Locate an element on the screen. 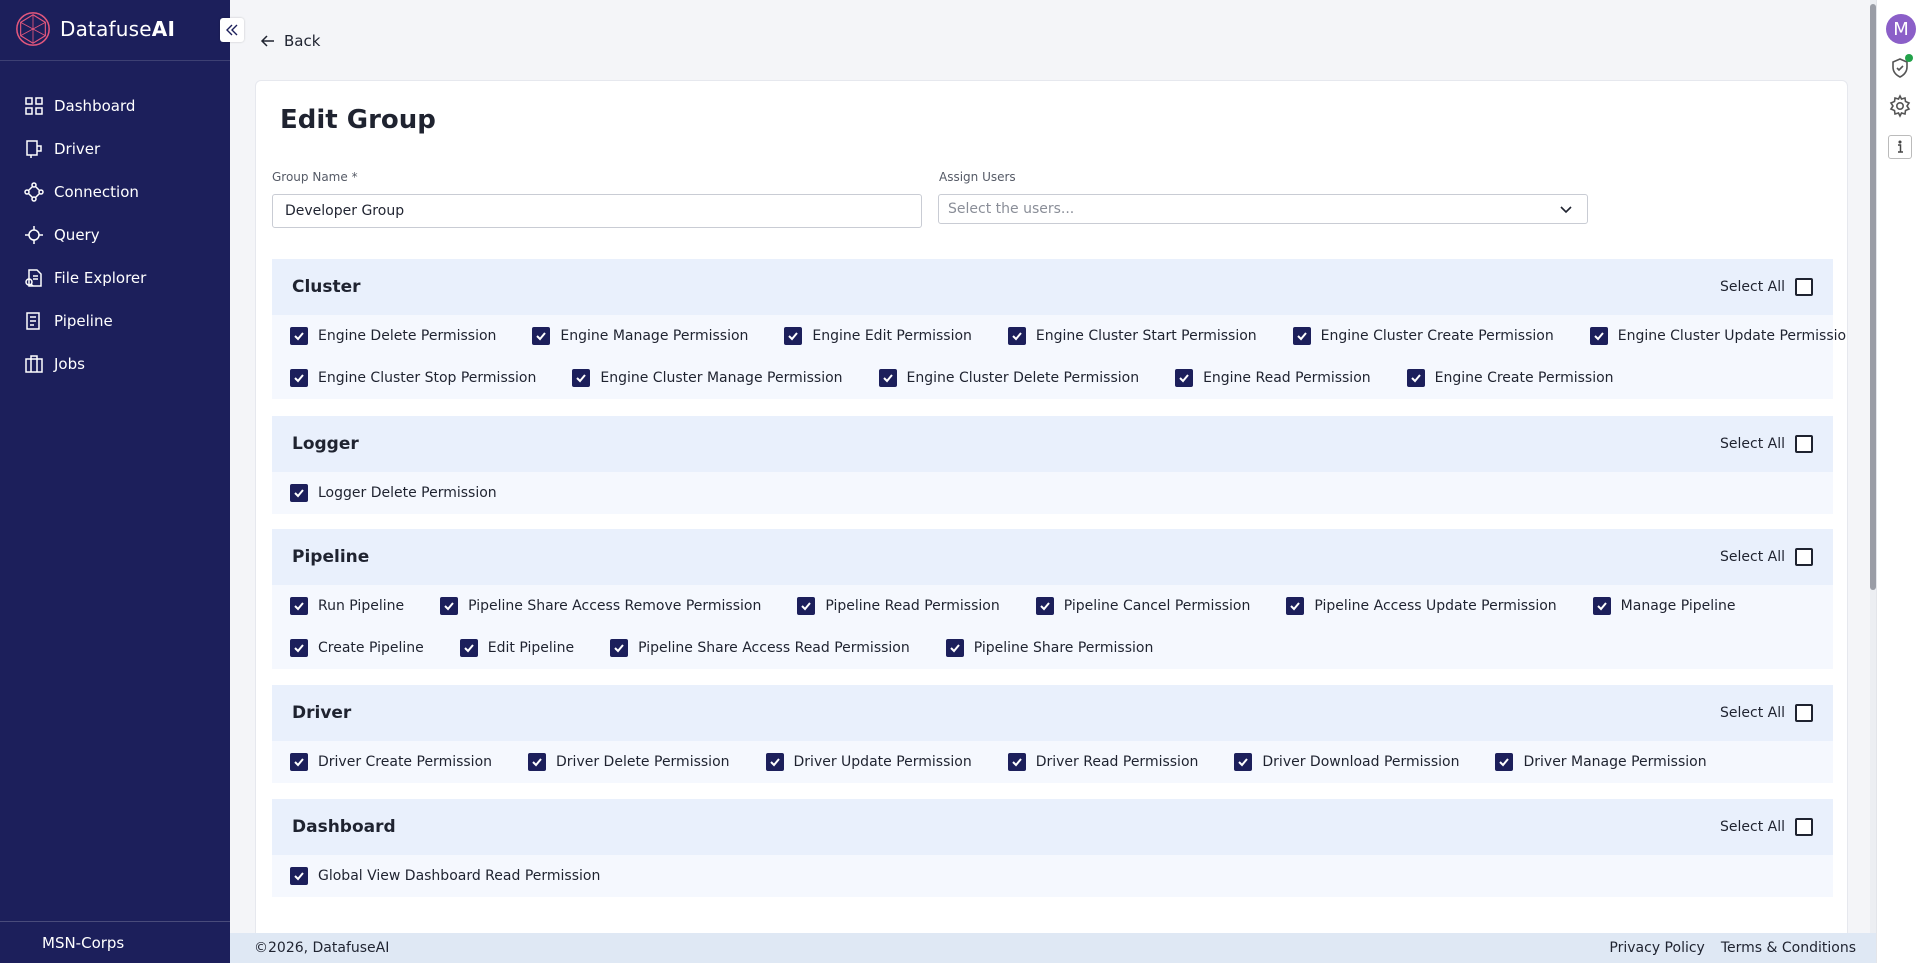 This screenshot has width=1918, height=963. right-rail: M is located at coordinates (1897, 481).